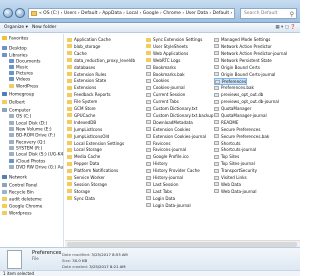 Image resolution: width=320 pixels, height=276 pixels. I want to click on sidebar-item: OS (C:), so click(20, 117).